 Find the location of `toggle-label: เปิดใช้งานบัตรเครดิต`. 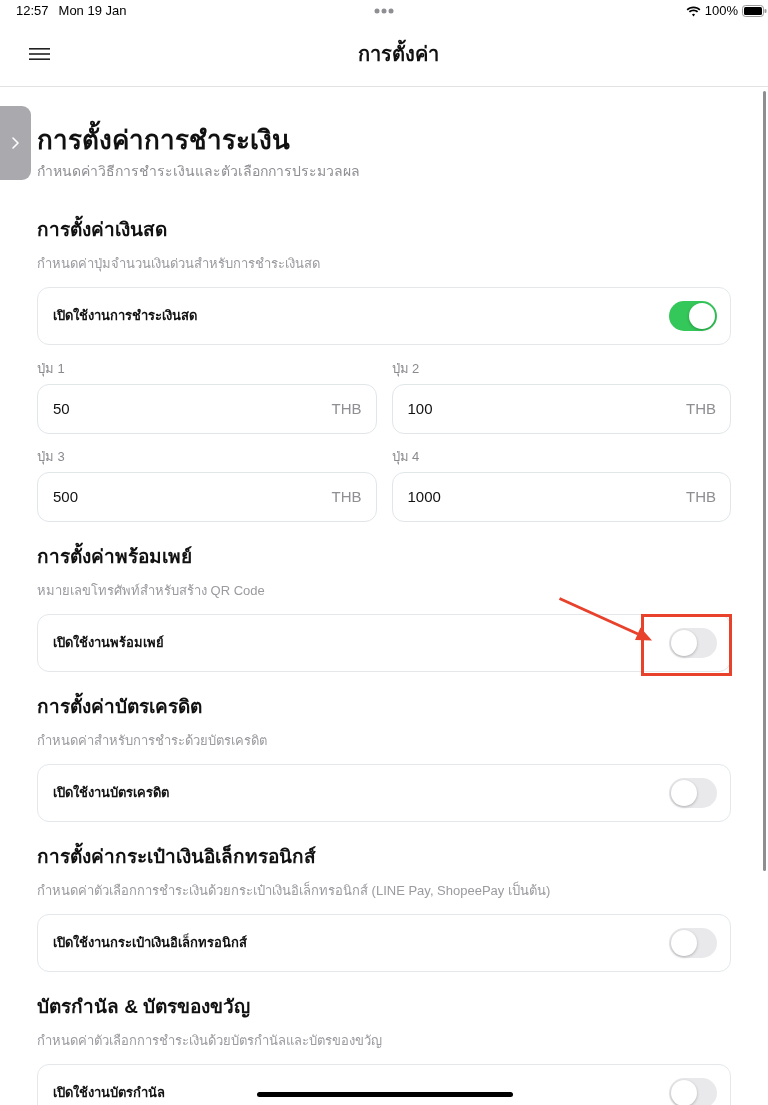

toggle-label: เปิดใช้งานบัตรเครดิต is located at coordinates (111, 793).